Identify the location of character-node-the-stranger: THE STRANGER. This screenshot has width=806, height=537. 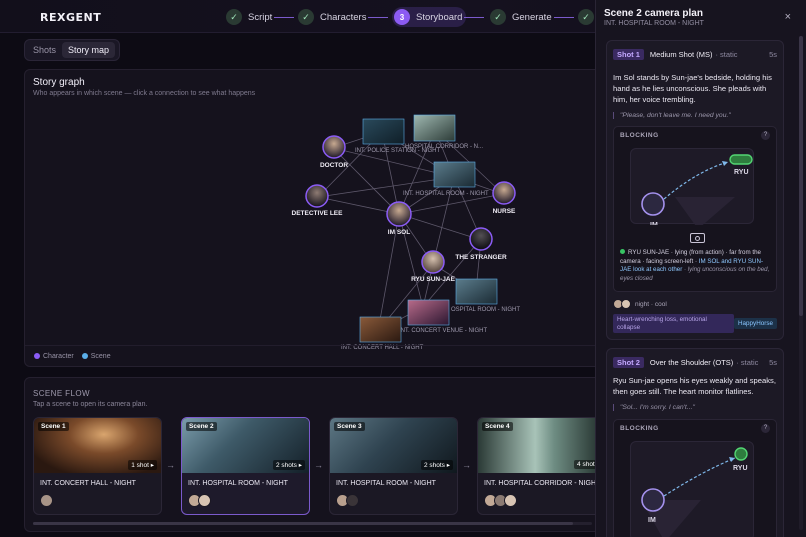
(481, 244).